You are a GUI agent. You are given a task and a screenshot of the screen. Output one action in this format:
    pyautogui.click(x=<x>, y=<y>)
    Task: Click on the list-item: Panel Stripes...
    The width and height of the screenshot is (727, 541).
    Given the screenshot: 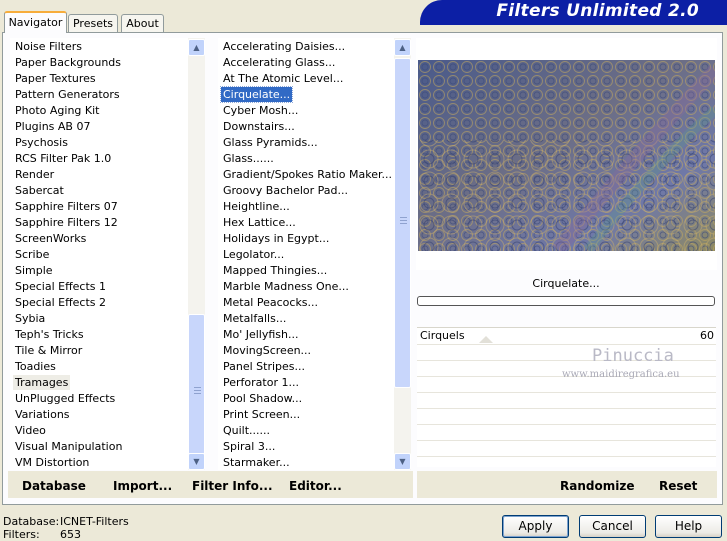 What is the action you would take?
    pyautogui.click(x=264, y=366)
    